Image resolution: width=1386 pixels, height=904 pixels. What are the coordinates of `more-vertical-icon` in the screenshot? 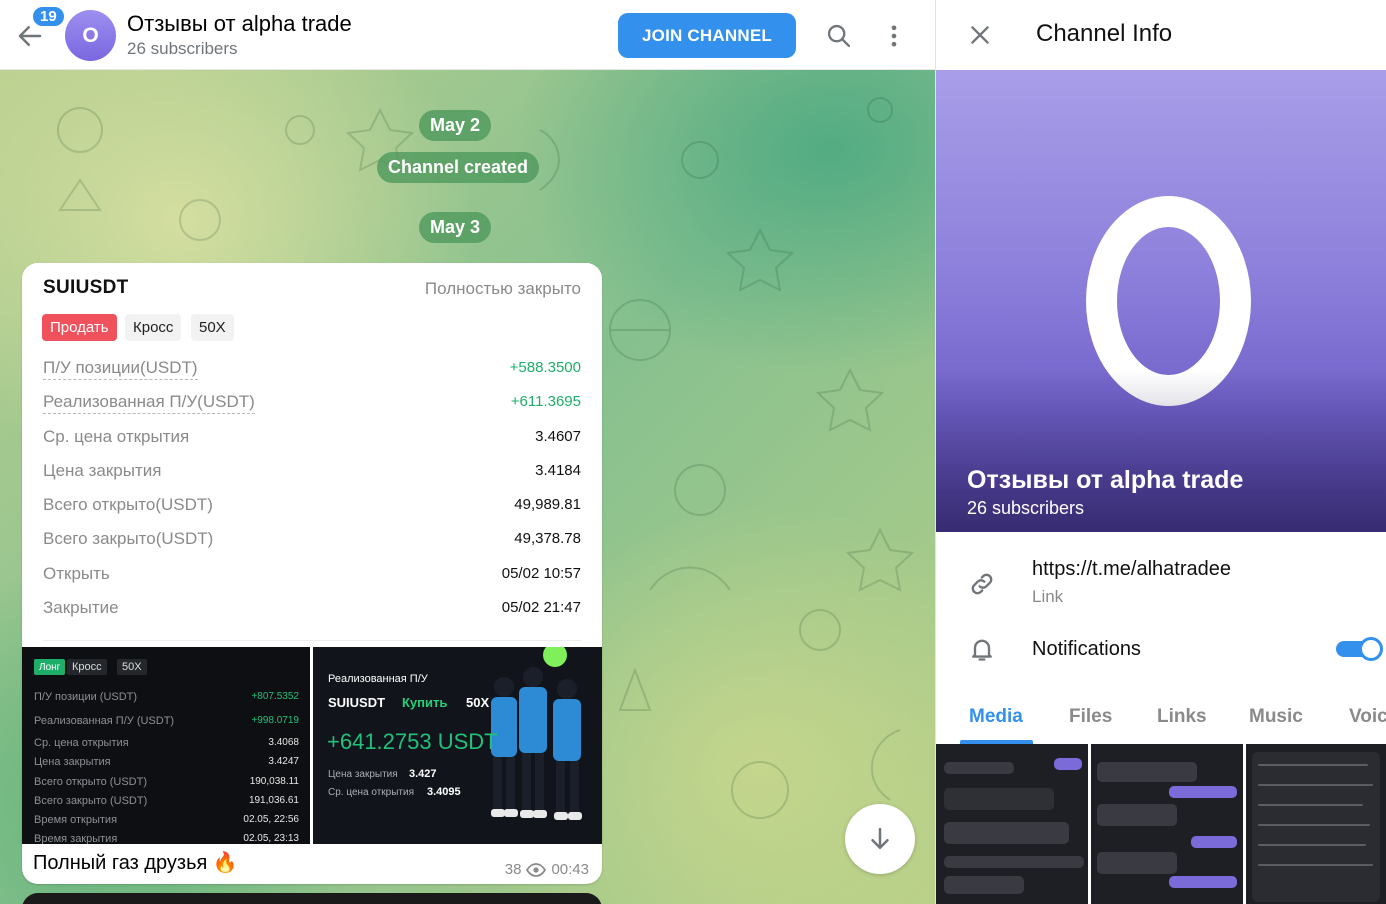 It's located at (894, 36).